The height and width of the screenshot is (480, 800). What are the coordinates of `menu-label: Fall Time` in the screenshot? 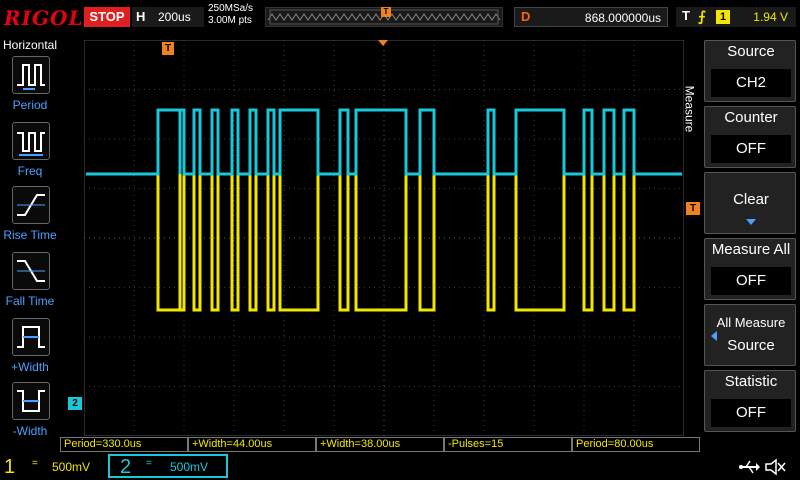 It's located at (30, 301).